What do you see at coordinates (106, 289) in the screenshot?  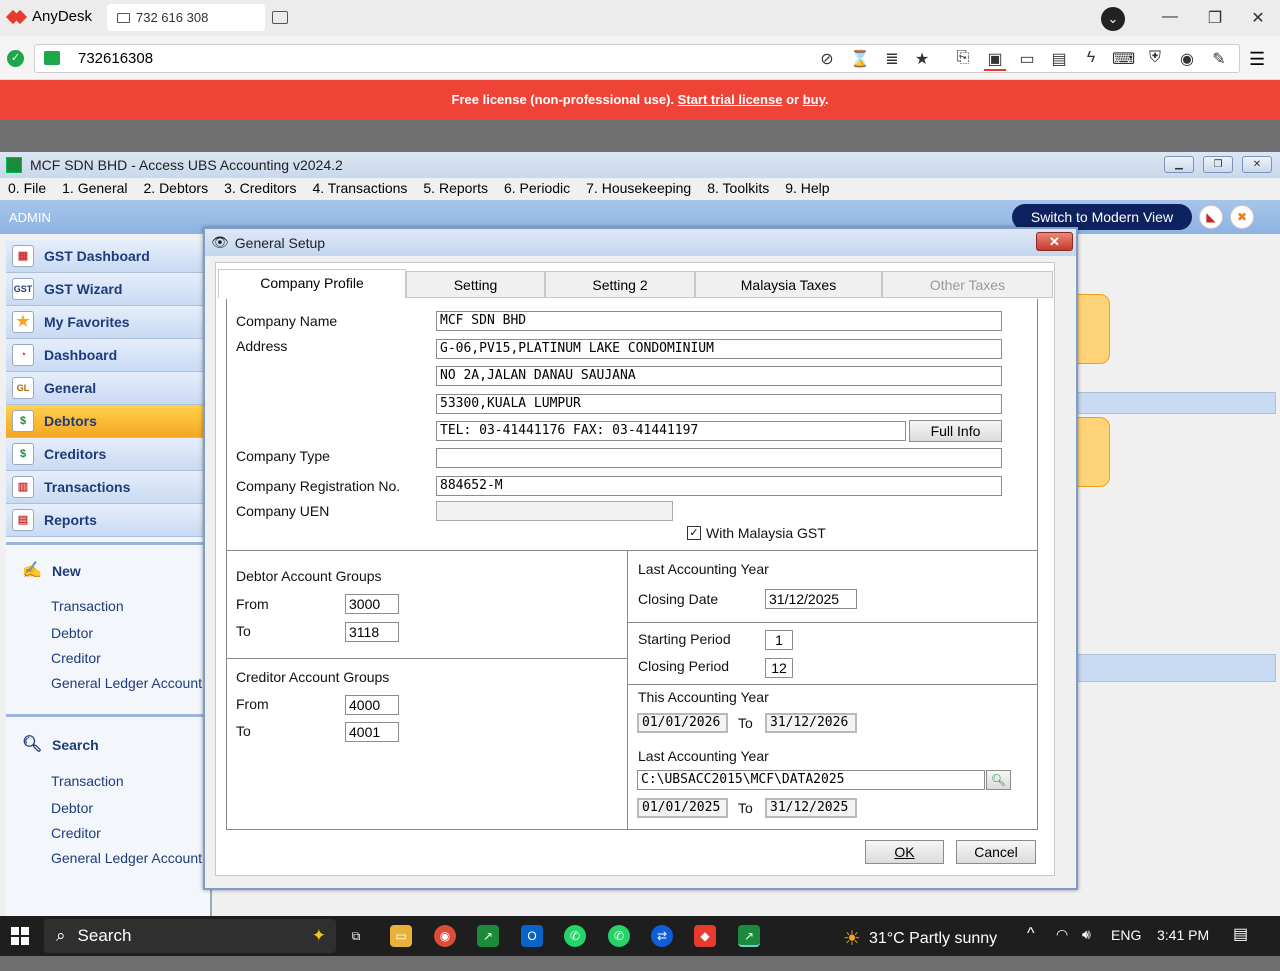 I see `sidebar-item-gst-wizard: GST GST Wizard` at bounding box center [106, 289].